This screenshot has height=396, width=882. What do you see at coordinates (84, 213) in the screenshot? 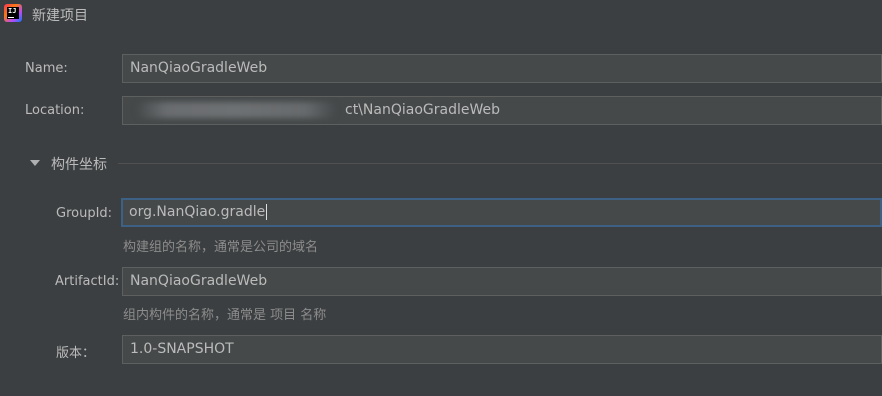
I see `groupid-label: GroupId:` at bounding box center [84, 213].